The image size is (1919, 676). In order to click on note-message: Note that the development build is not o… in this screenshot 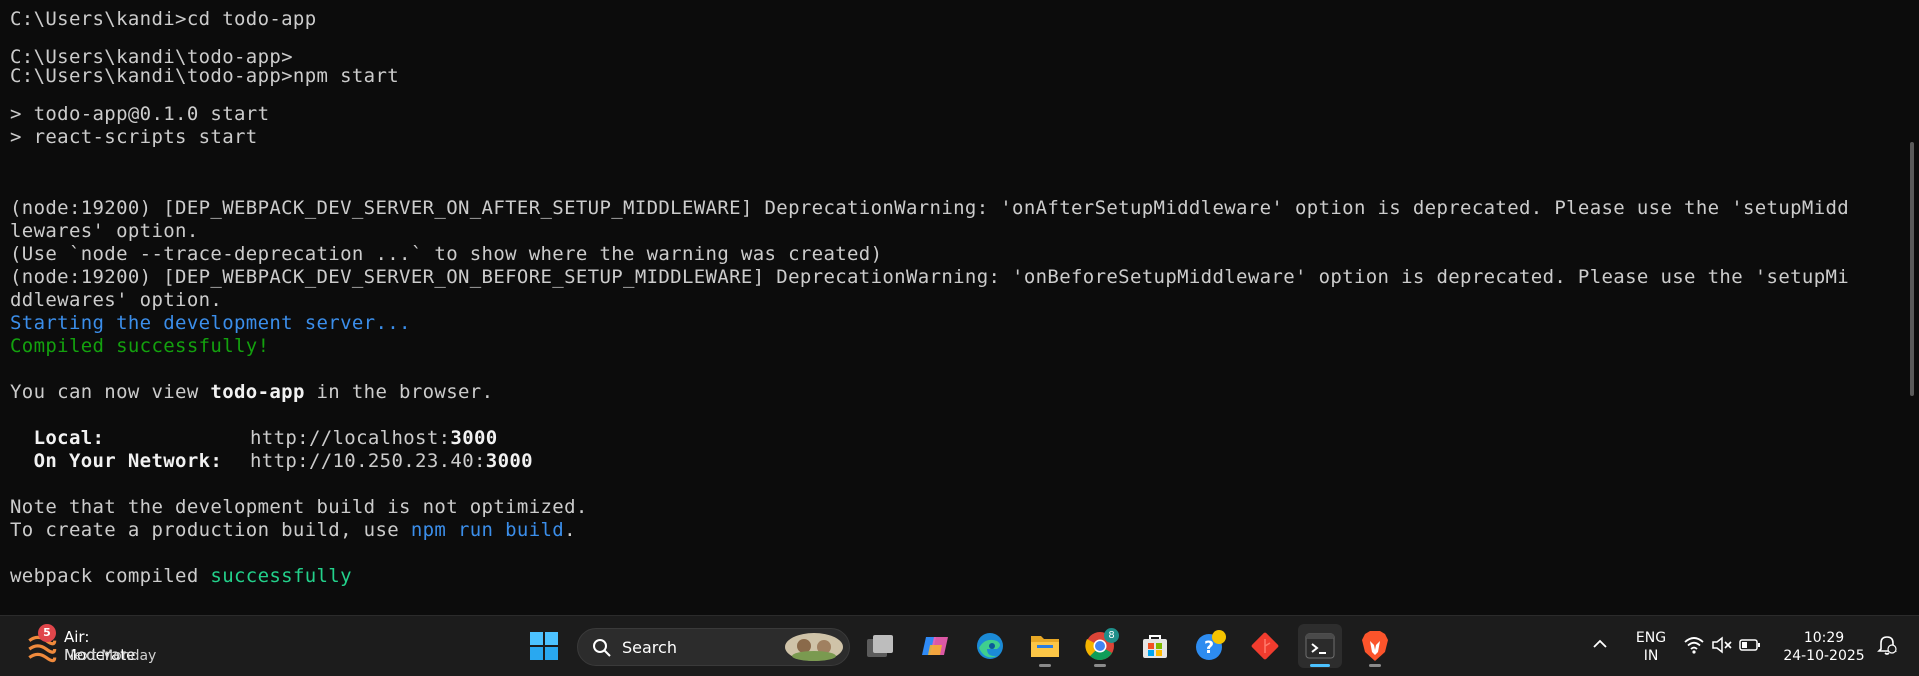, I will do `click(299, 507)`.